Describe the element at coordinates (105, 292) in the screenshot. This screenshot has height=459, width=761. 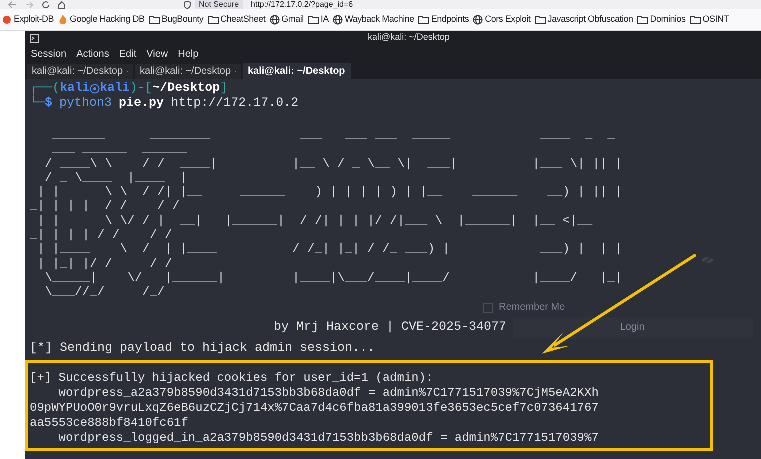
I see `ascii-banner-line: \___//_/ /_/` at that location.